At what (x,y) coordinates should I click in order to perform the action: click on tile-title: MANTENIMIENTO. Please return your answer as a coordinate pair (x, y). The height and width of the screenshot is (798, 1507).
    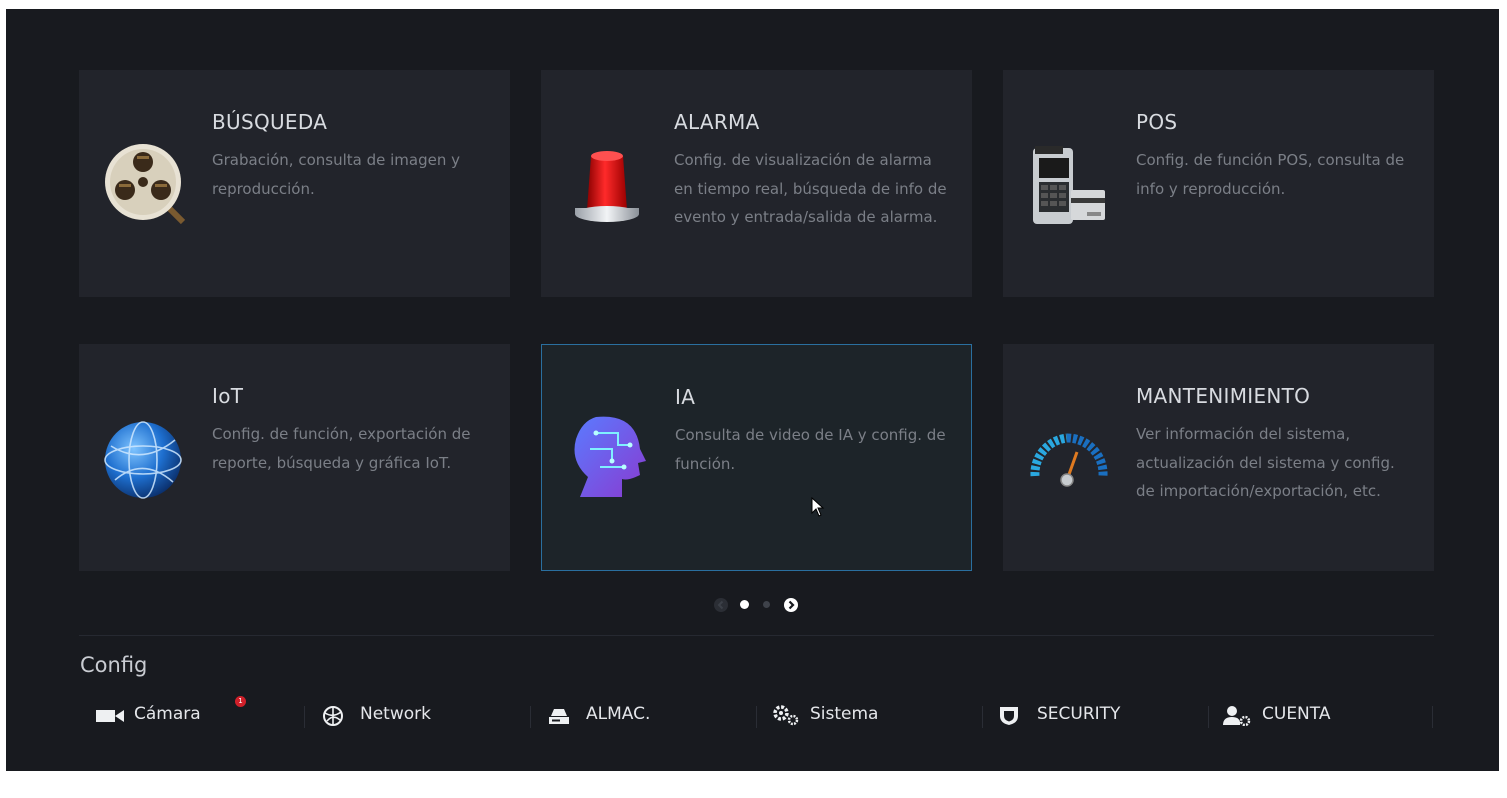
    Looking at the image, I should click on (1223, 396).